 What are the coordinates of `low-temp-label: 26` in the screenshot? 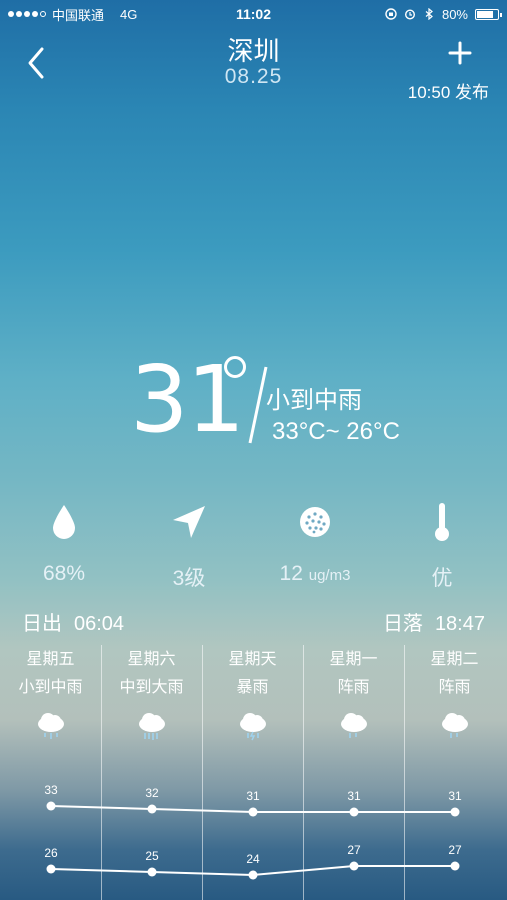 It's located at (51, 853).